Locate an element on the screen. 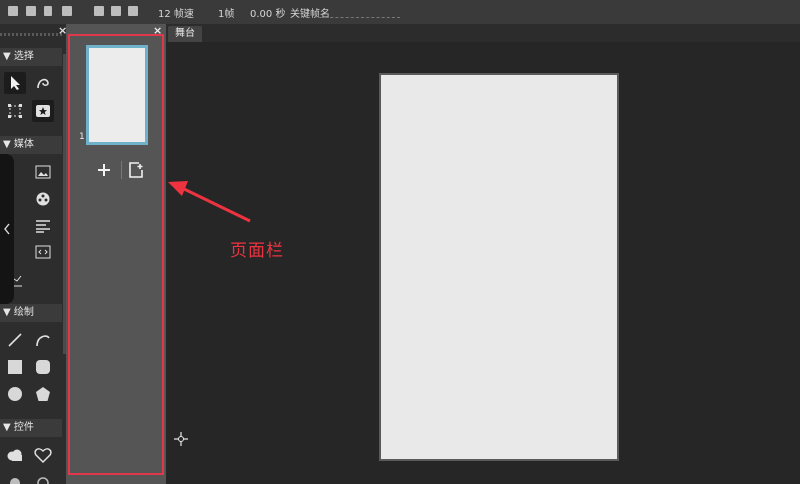 This screenshot has width=800, height=484. page-icon is located at coordinates (99, 11).